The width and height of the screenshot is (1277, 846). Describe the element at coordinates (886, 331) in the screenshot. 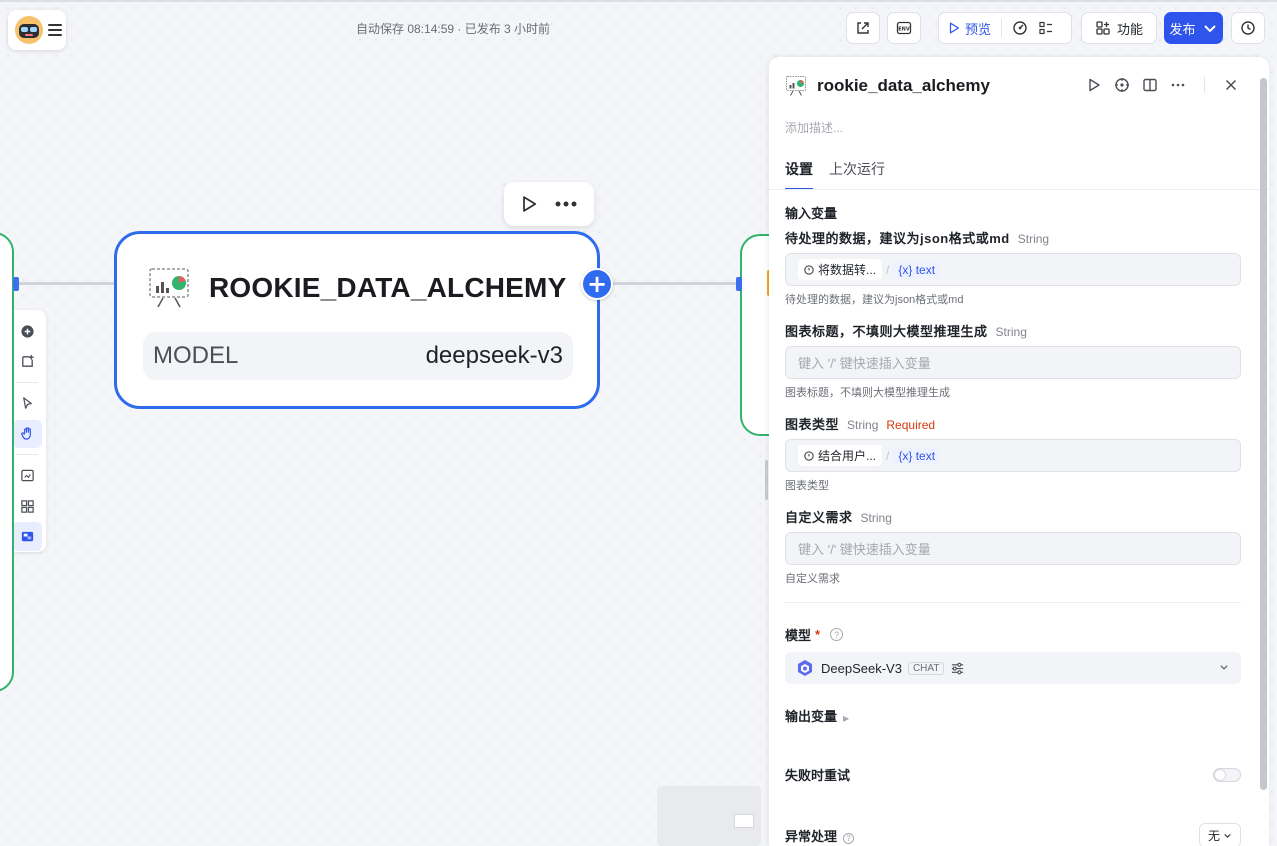

I see `field-label-text: 图表标题，不填则大模型推理生成` at that location.